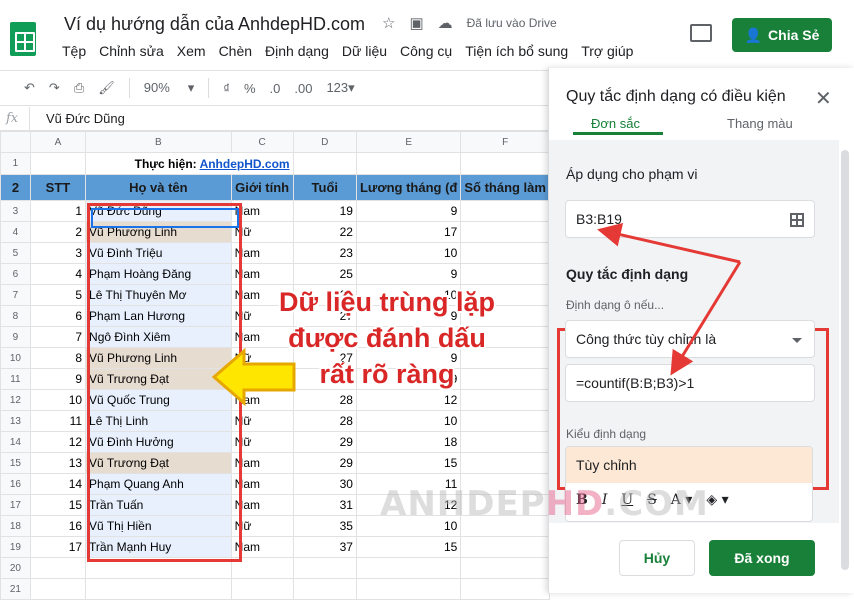  I want to click on select-all-corner, so click(15, 142).